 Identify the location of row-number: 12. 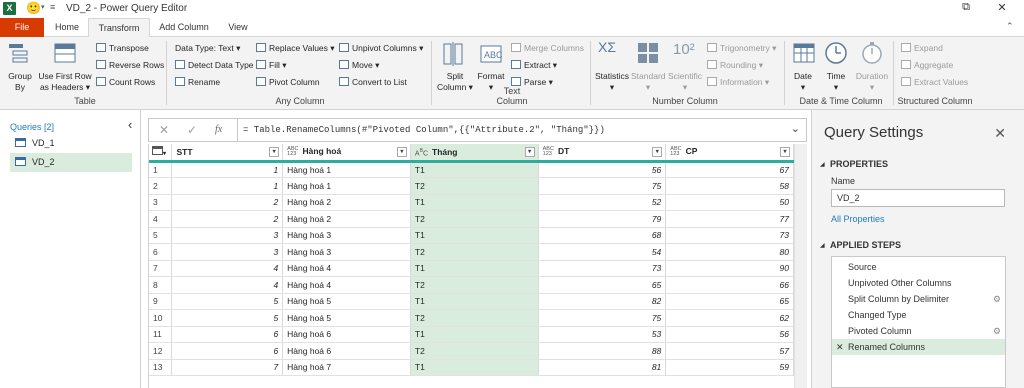
(161, 351).